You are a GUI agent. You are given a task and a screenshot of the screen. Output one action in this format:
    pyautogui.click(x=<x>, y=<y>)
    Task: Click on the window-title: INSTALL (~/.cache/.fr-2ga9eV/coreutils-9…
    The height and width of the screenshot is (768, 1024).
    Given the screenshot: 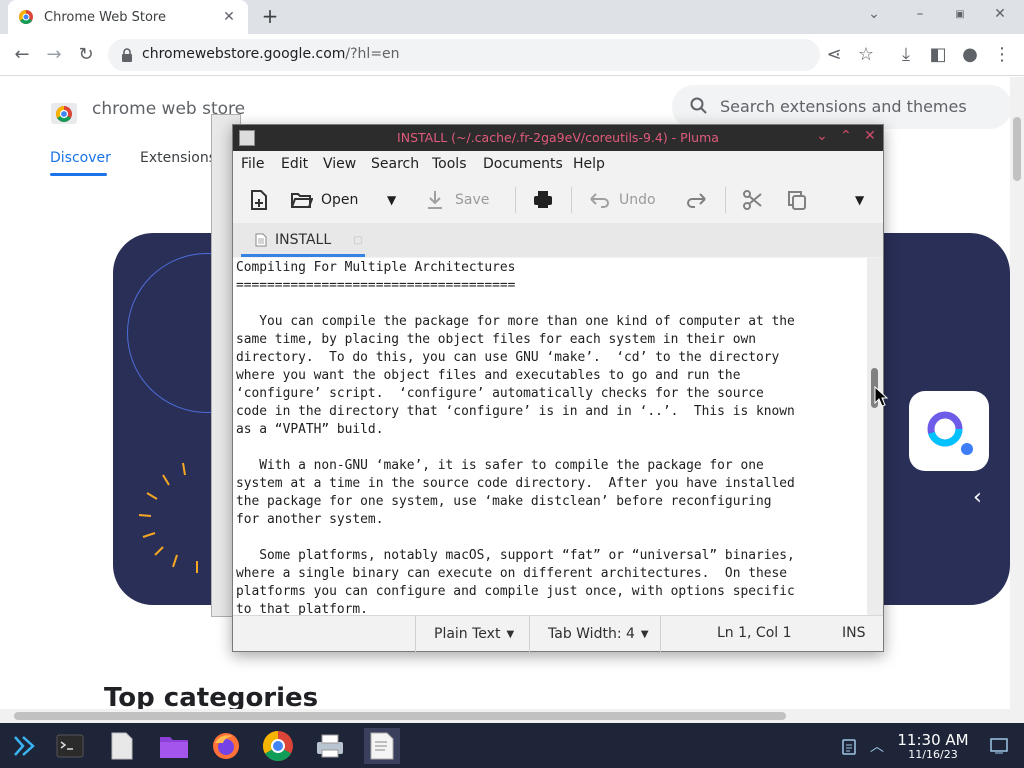 What is the action you would take?
    pyautogui.click(x=558, y=137)
    